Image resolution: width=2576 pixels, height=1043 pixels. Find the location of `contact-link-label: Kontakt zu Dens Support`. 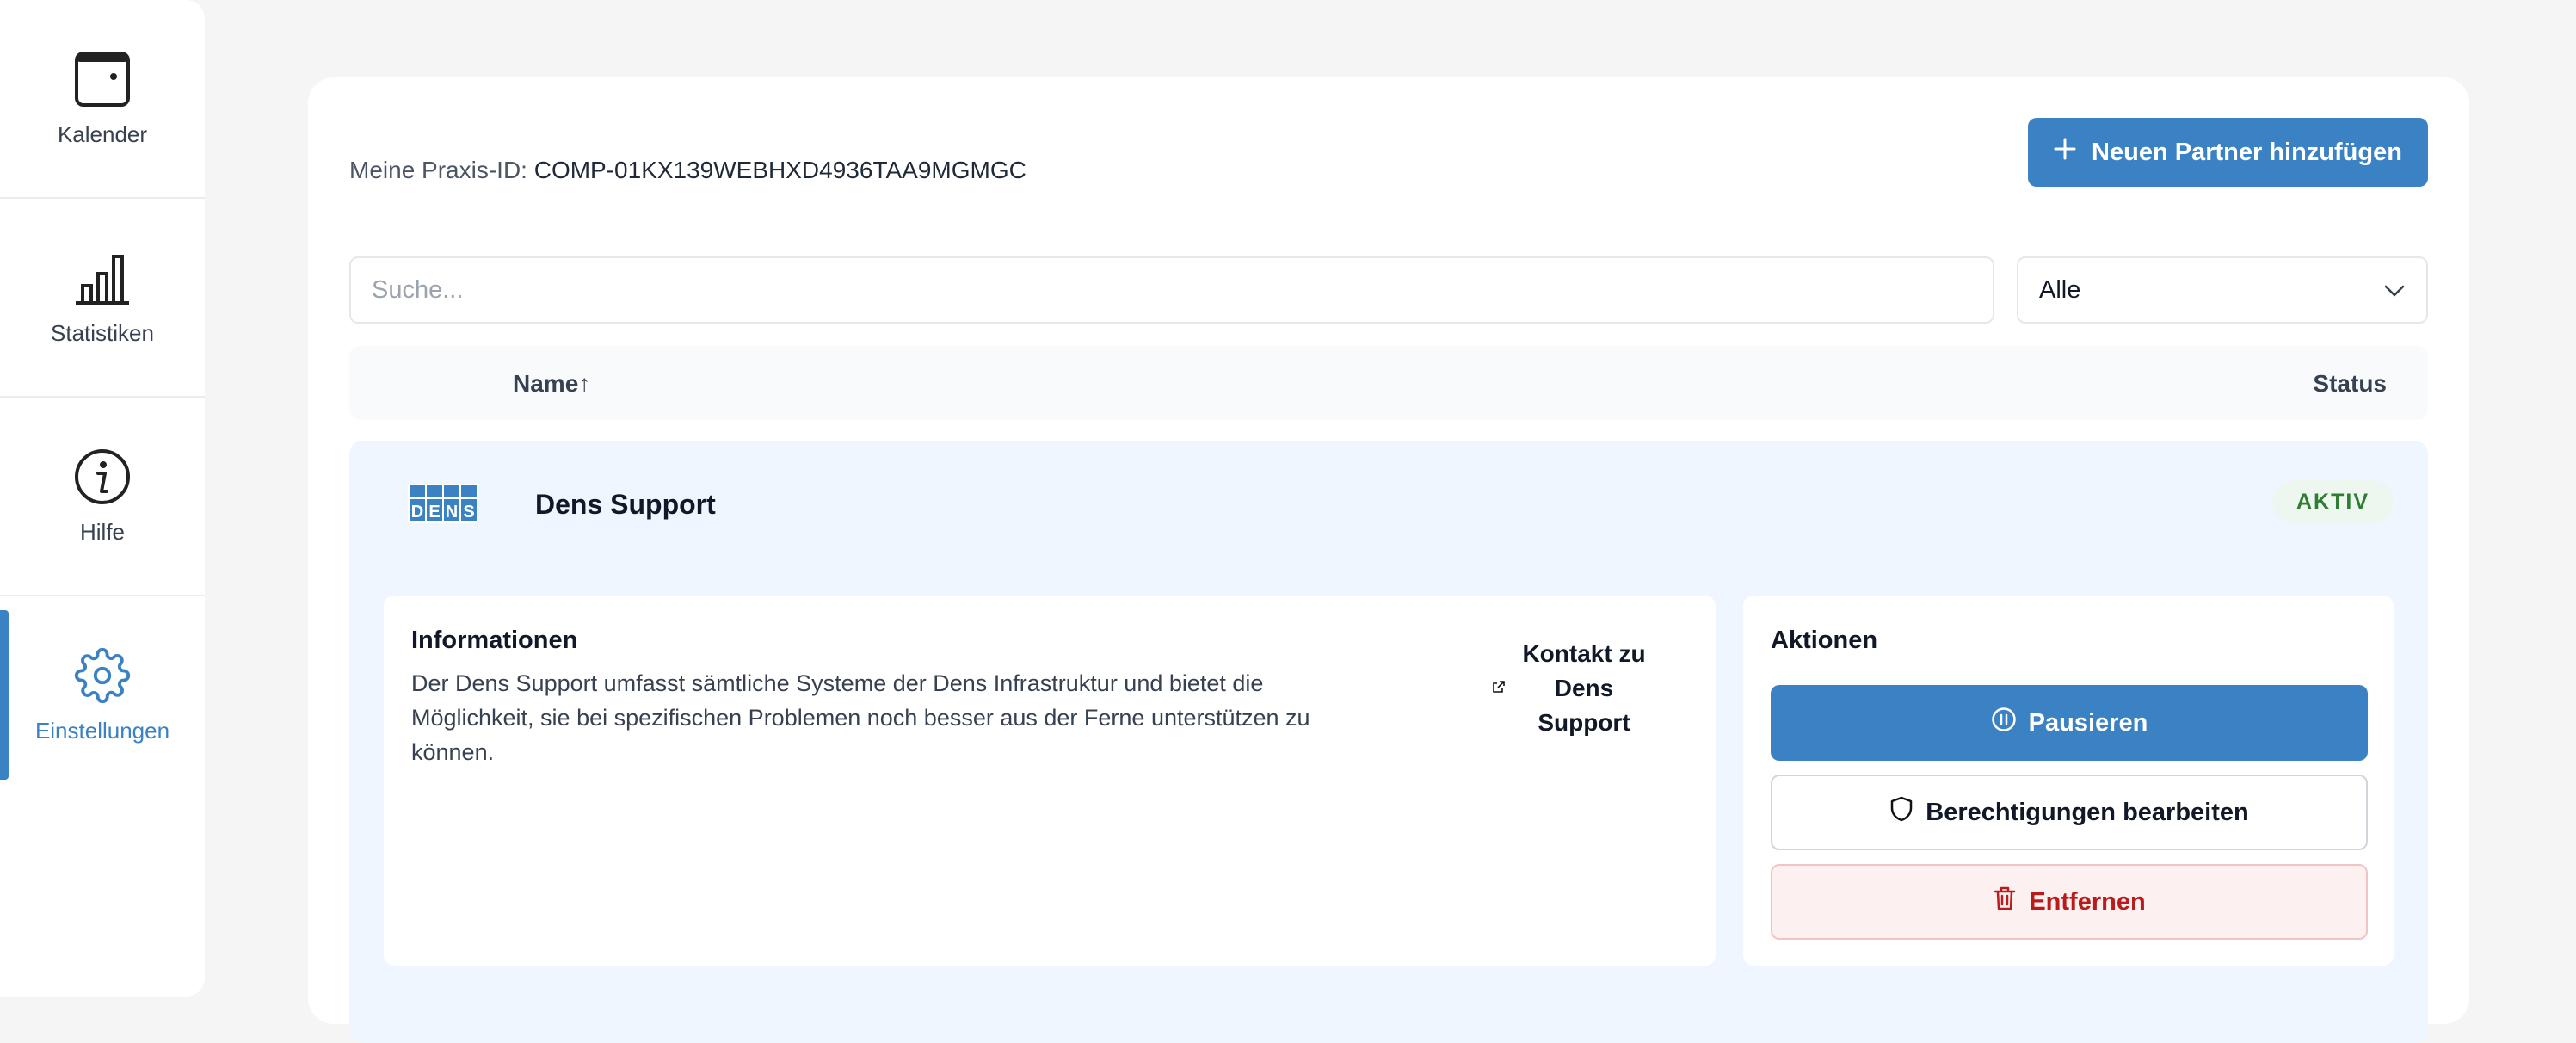

contact-link-label: Kontakt zu Dens Support is located at coordinates (1584, 688).